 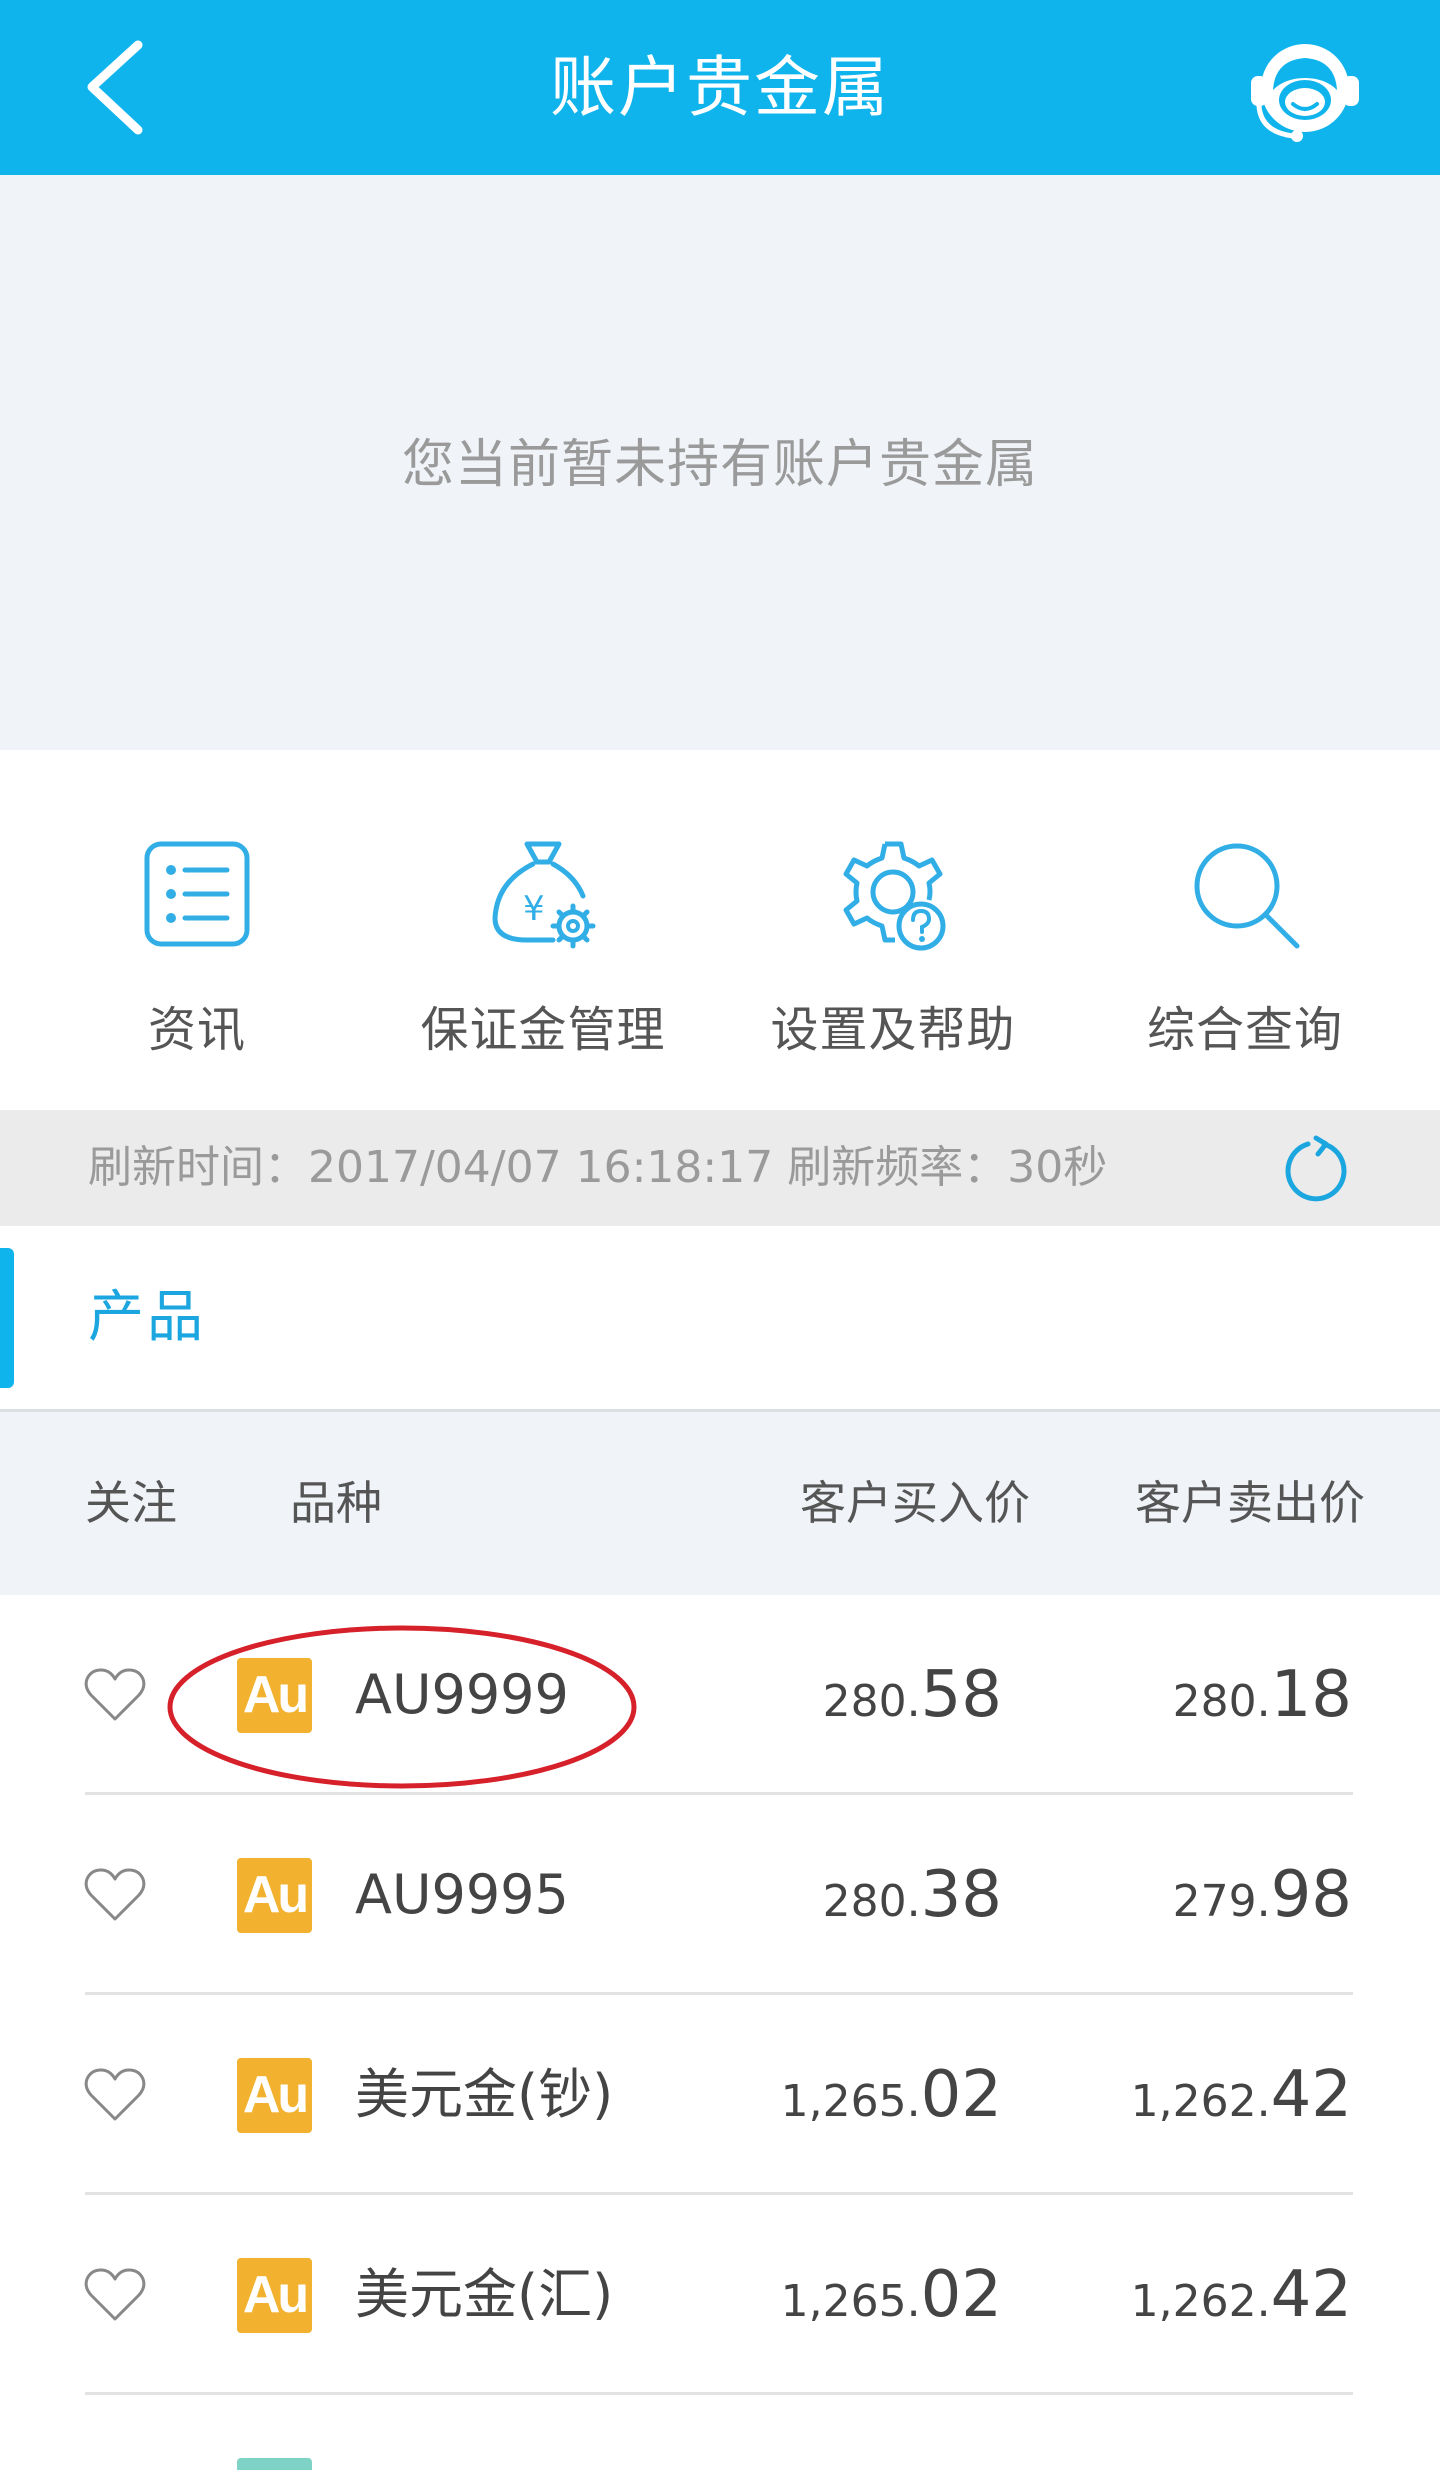 I want to click on sell-price: 280.18, so click(x=1262, y=1695).